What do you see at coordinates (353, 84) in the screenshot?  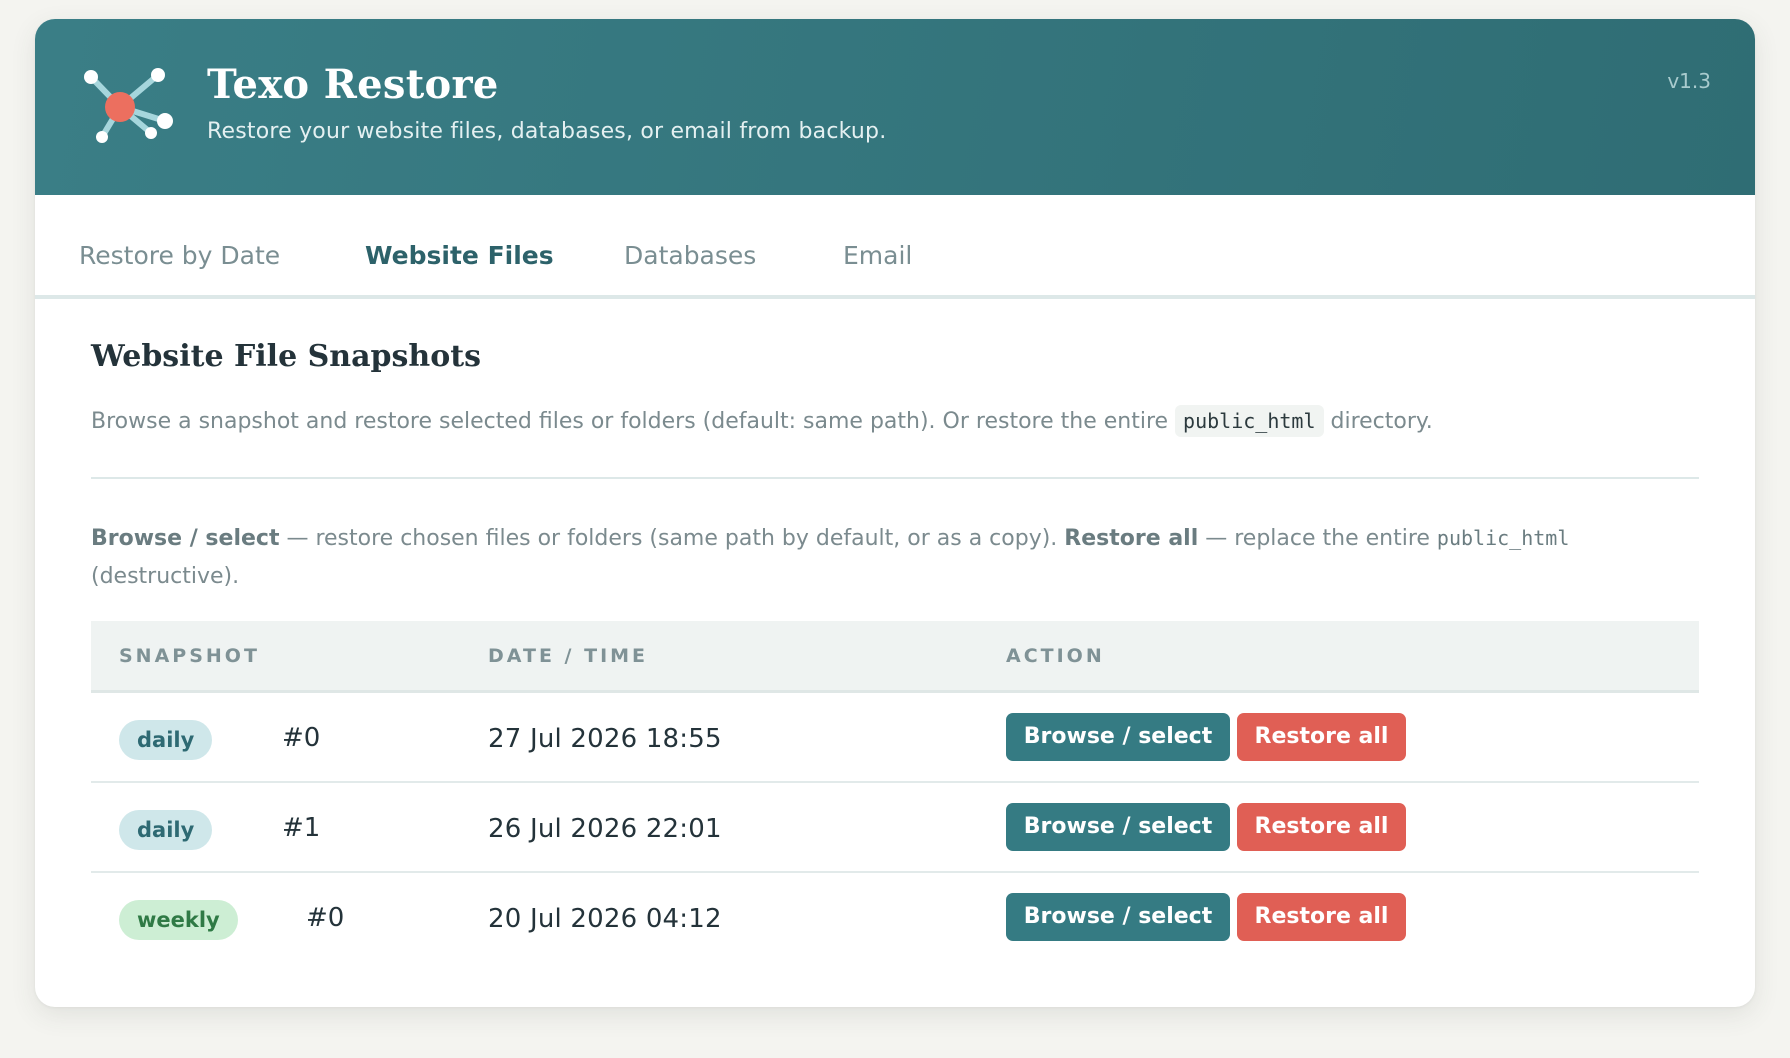 I see `app-title: Texo Restore` at bounding box center [353, 84].